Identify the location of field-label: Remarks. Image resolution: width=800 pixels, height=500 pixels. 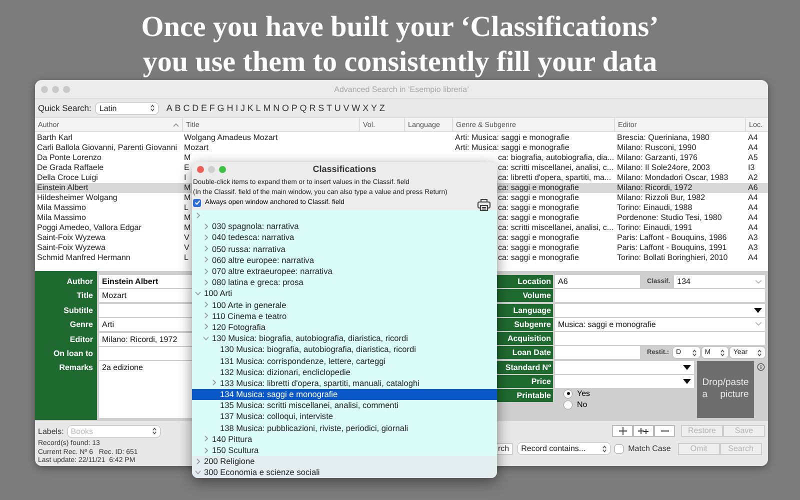
(76, 368).